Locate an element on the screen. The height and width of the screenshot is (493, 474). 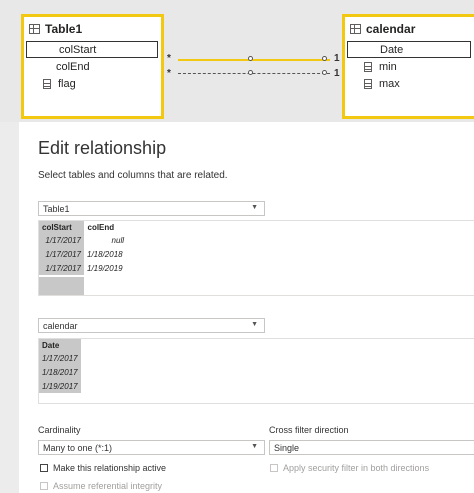
cell: 1/18/2018 is located at coordinates (105, 254).